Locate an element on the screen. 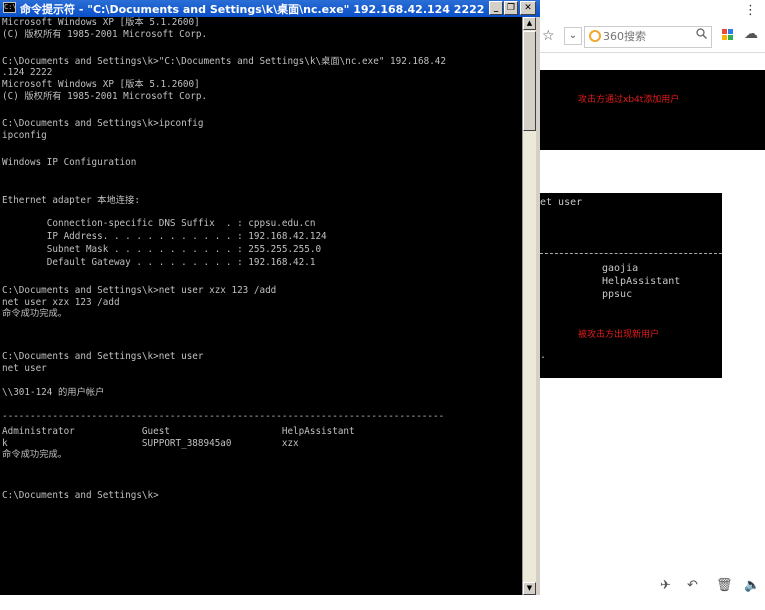 The width and height of the screenshot is (765, 610). console-line: C:\Documents and Settings\k>ipconfig is located at coordinates (103, 123).